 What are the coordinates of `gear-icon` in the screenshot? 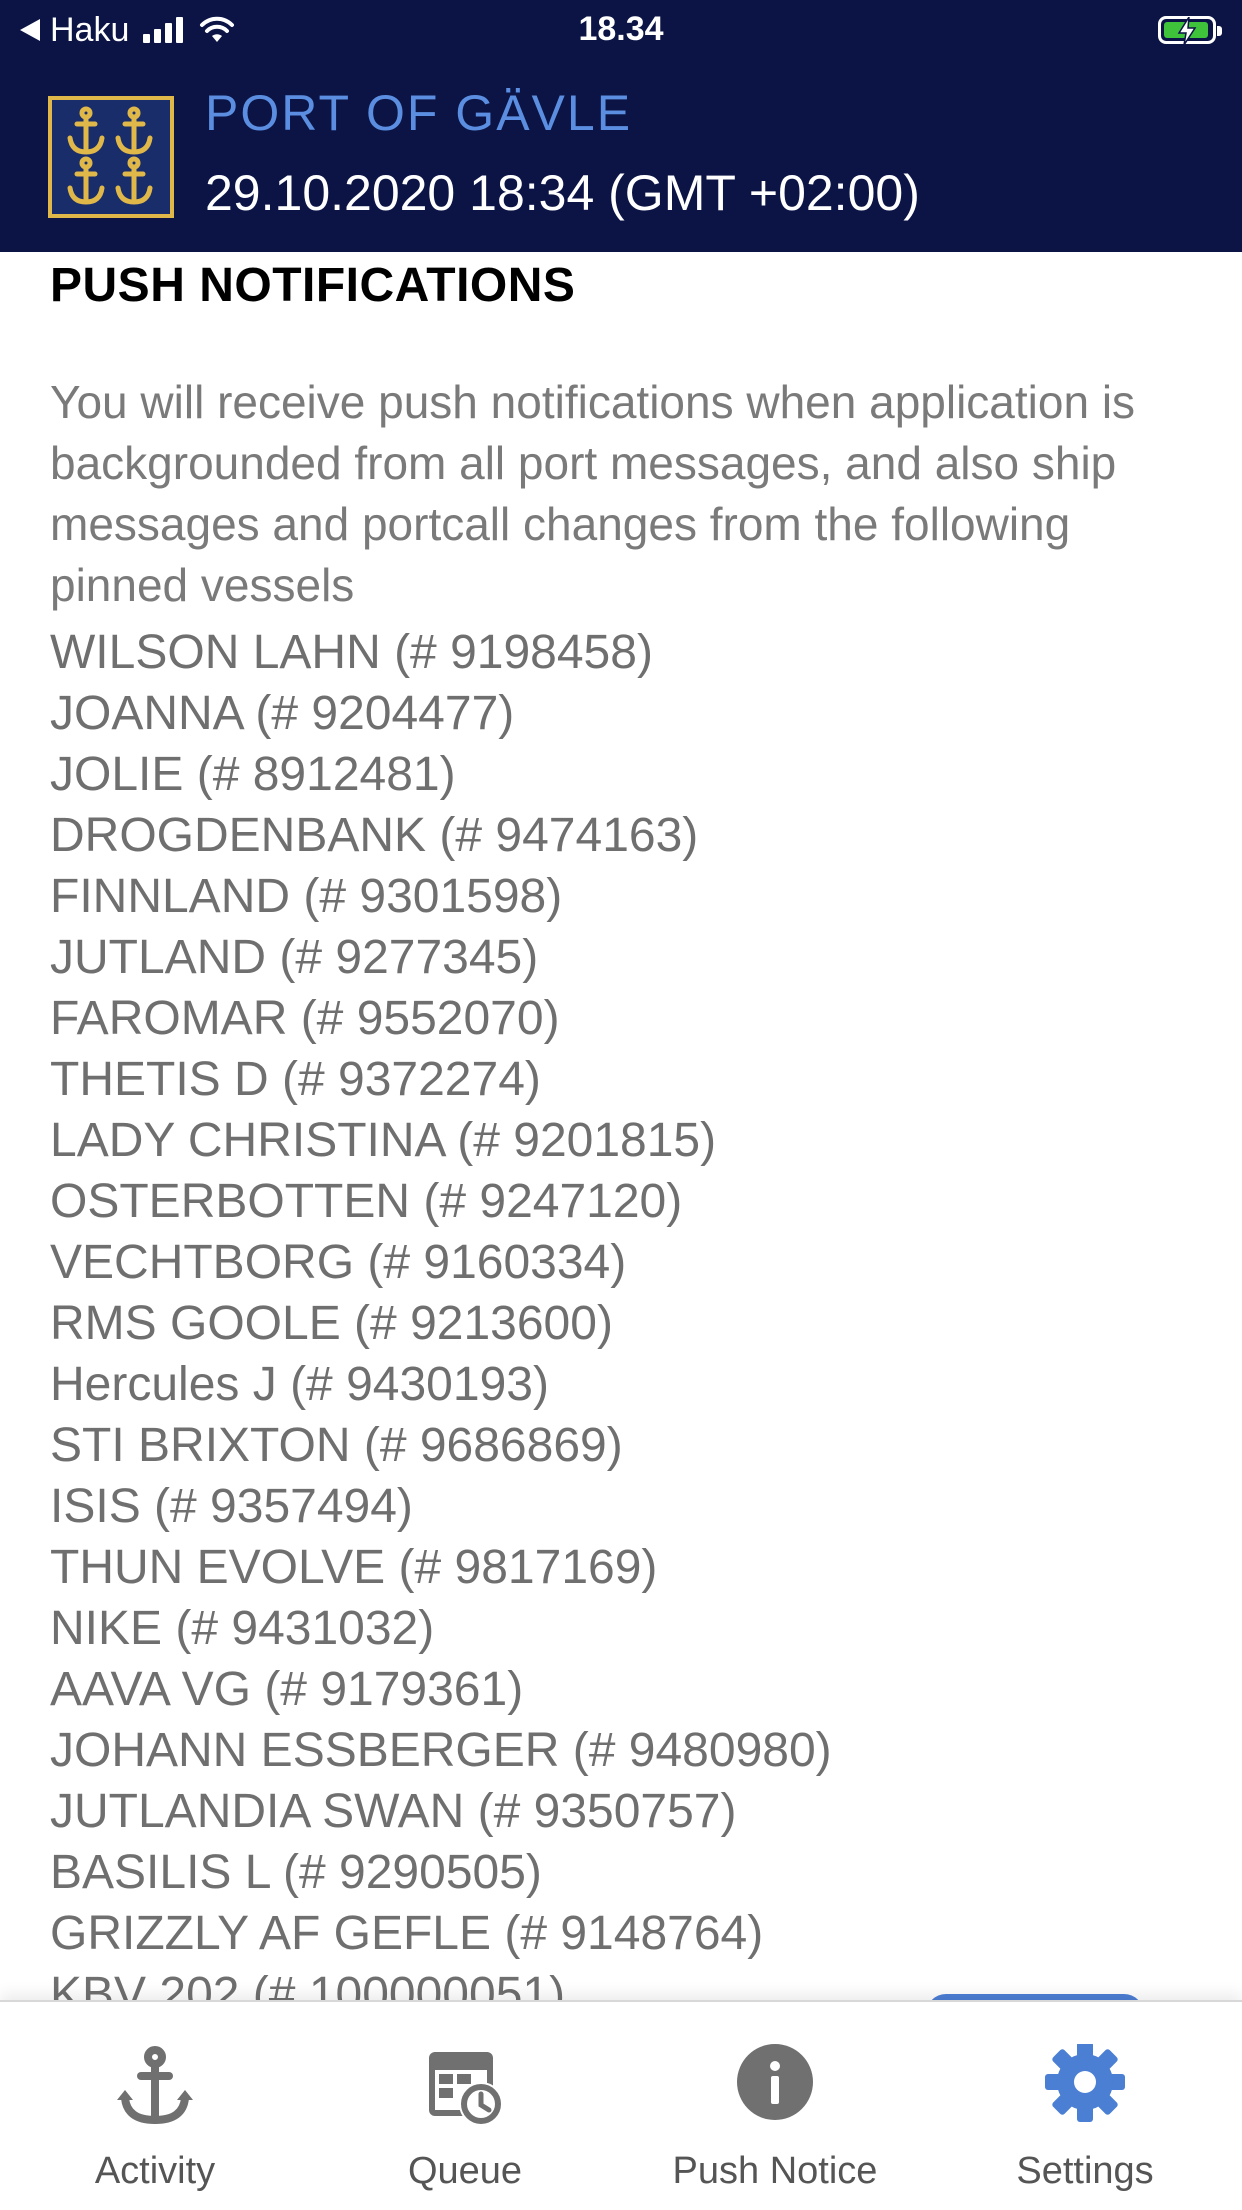 It's located at (1085, 2083).